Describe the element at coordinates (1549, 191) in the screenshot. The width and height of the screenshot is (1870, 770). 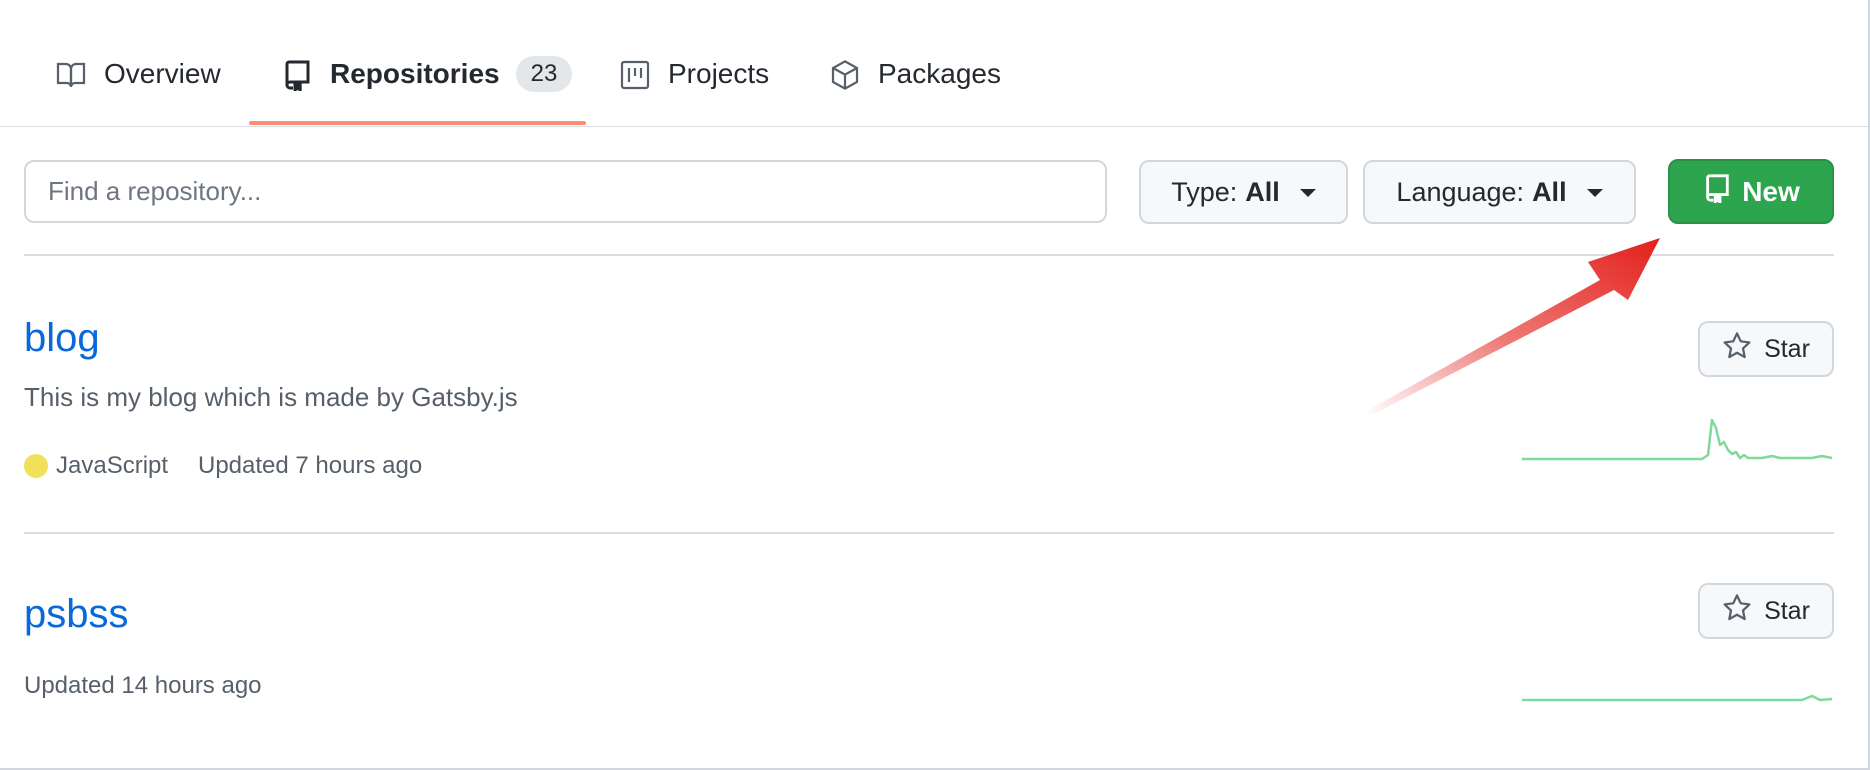
I see `language-filter-value: All` at that location.